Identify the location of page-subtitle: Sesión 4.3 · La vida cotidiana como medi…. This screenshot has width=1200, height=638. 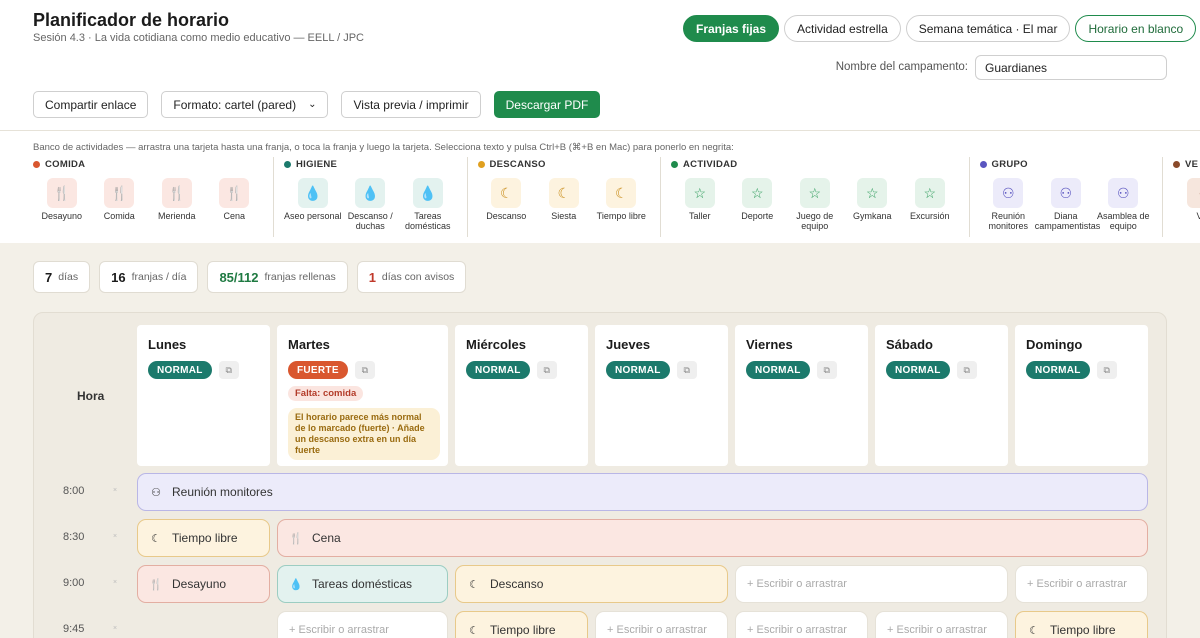
(198, 38).